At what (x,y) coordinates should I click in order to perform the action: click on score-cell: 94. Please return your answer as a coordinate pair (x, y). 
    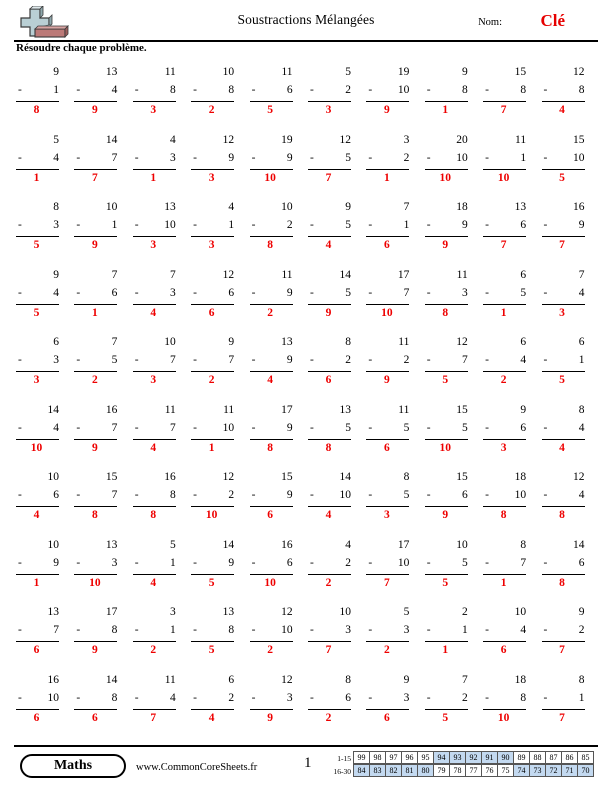
    Looking at the image, I should click on (441, 757).